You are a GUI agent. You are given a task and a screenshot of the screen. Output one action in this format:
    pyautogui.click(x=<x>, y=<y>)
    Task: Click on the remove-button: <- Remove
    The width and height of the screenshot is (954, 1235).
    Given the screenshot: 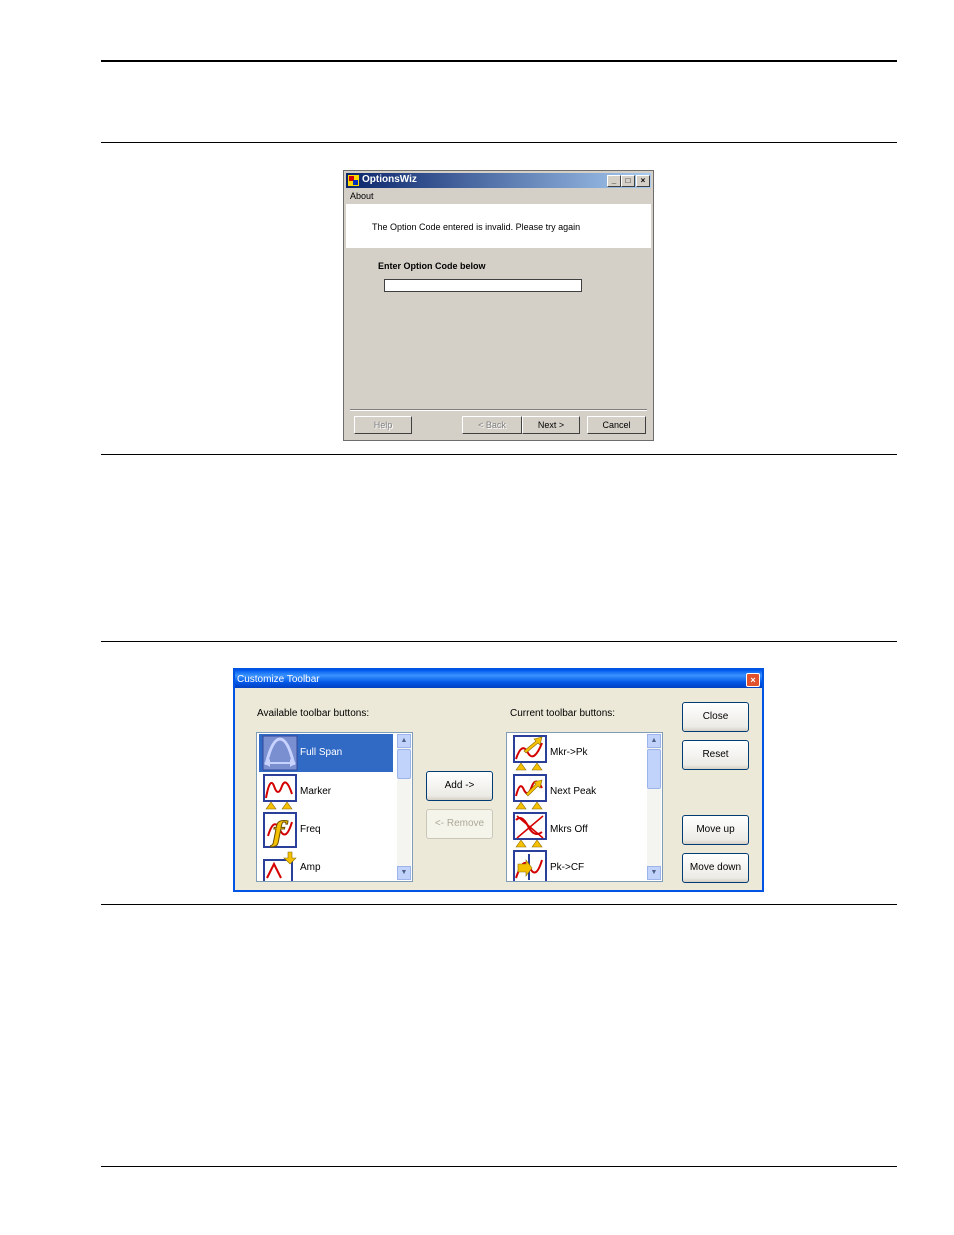 What is the action you would take?
    pyautogui.click(x=459, y=824)
    